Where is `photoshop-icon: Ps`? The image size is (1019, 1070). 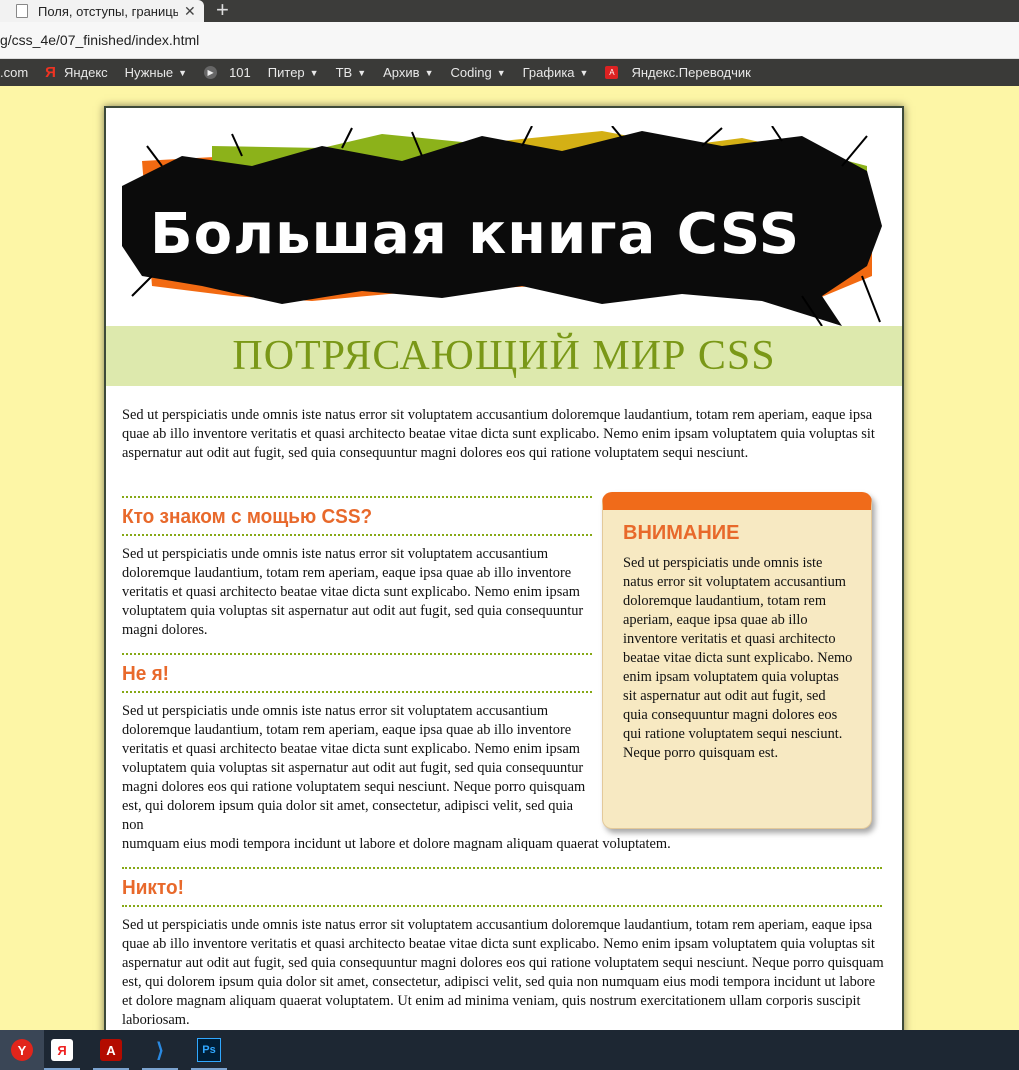
photoshop-icon: Ps is located at coordinates (209, 1050).